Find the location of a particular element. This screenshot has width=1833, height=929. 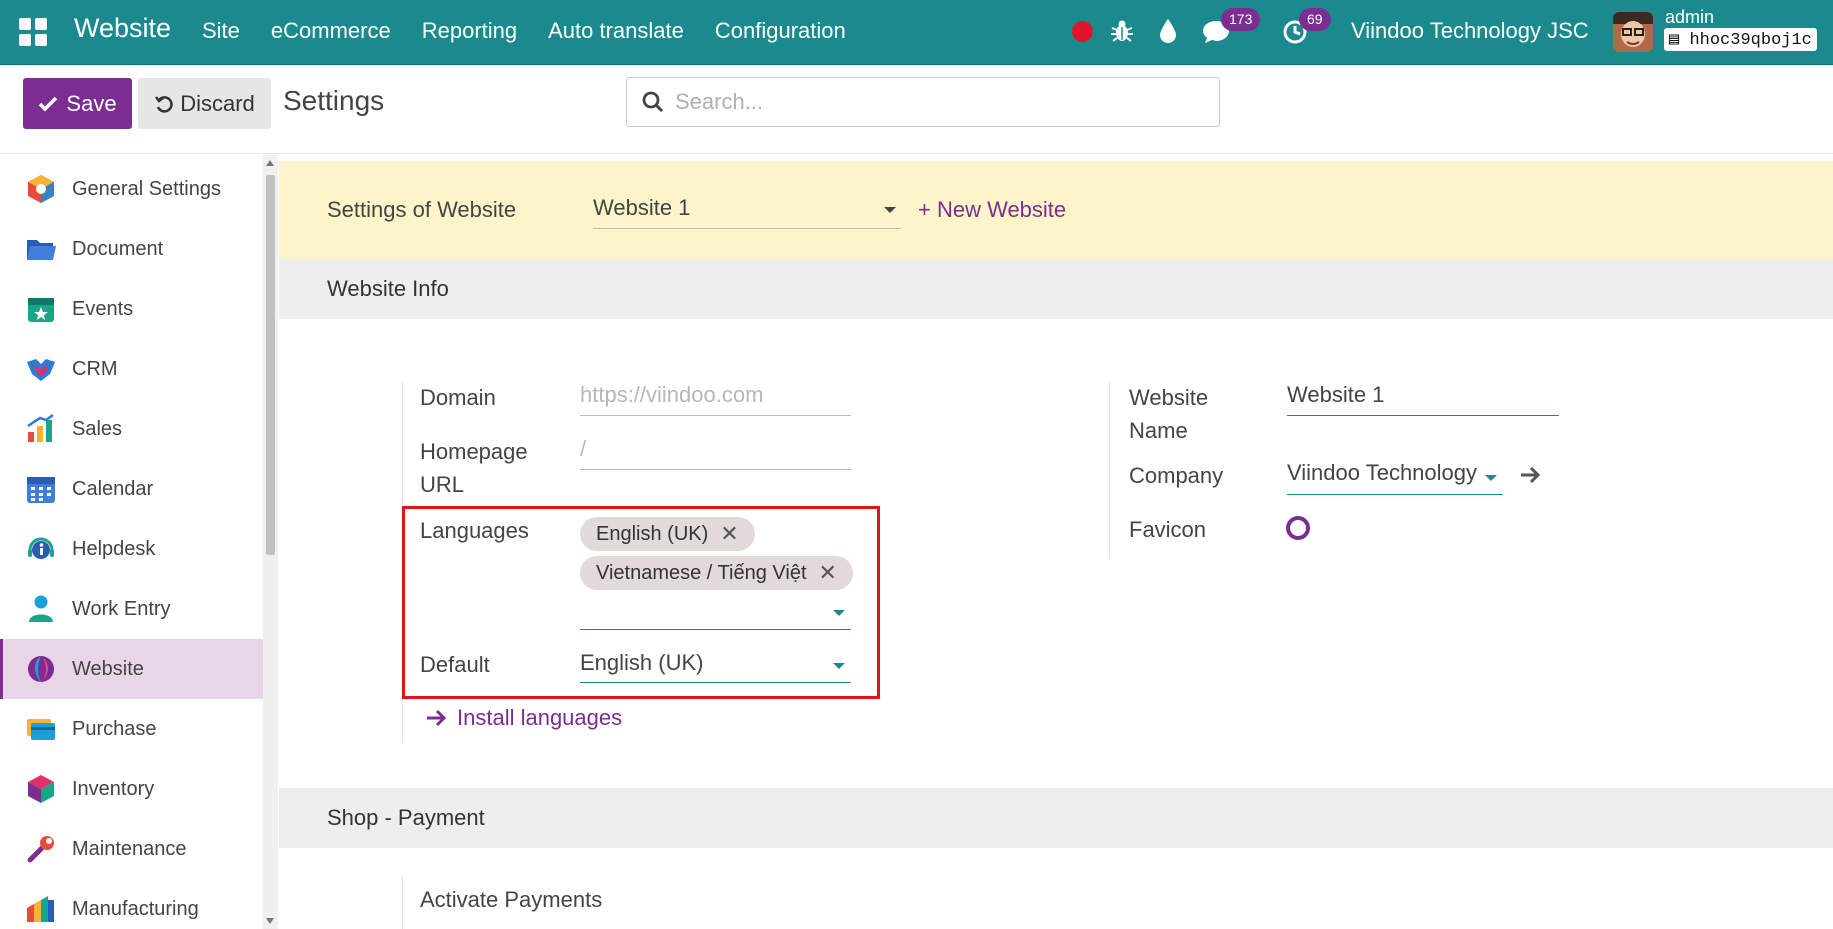

manufacturing-icon is located at coordinates (40, 909).